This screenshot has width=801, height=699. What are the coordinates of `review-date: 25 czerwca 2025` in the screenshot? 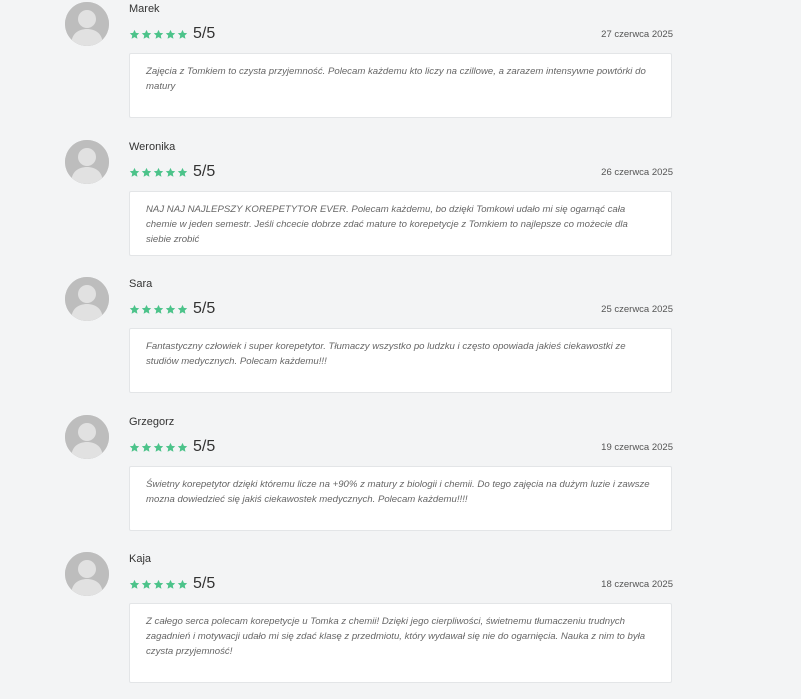 It's located at (637, 309).